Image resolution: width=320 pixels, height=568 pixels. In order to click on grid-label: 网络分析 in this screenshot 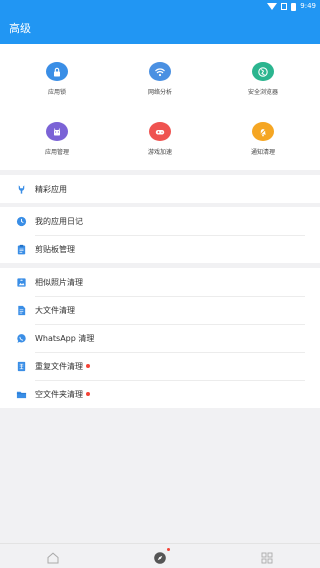, I will do `click(159, 92)`.